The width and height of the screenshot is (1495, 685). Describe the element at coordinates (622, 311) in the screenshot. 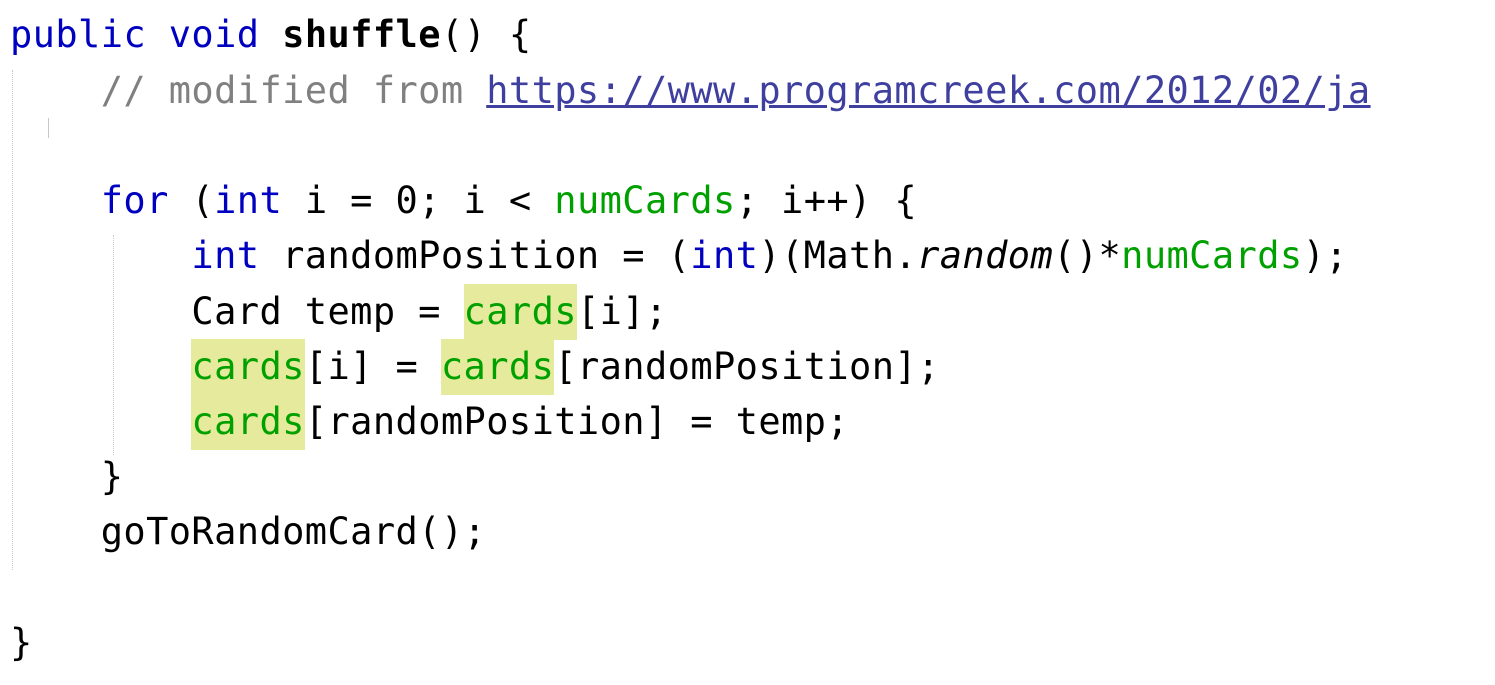

I see `line6-end: [i];` at that location.